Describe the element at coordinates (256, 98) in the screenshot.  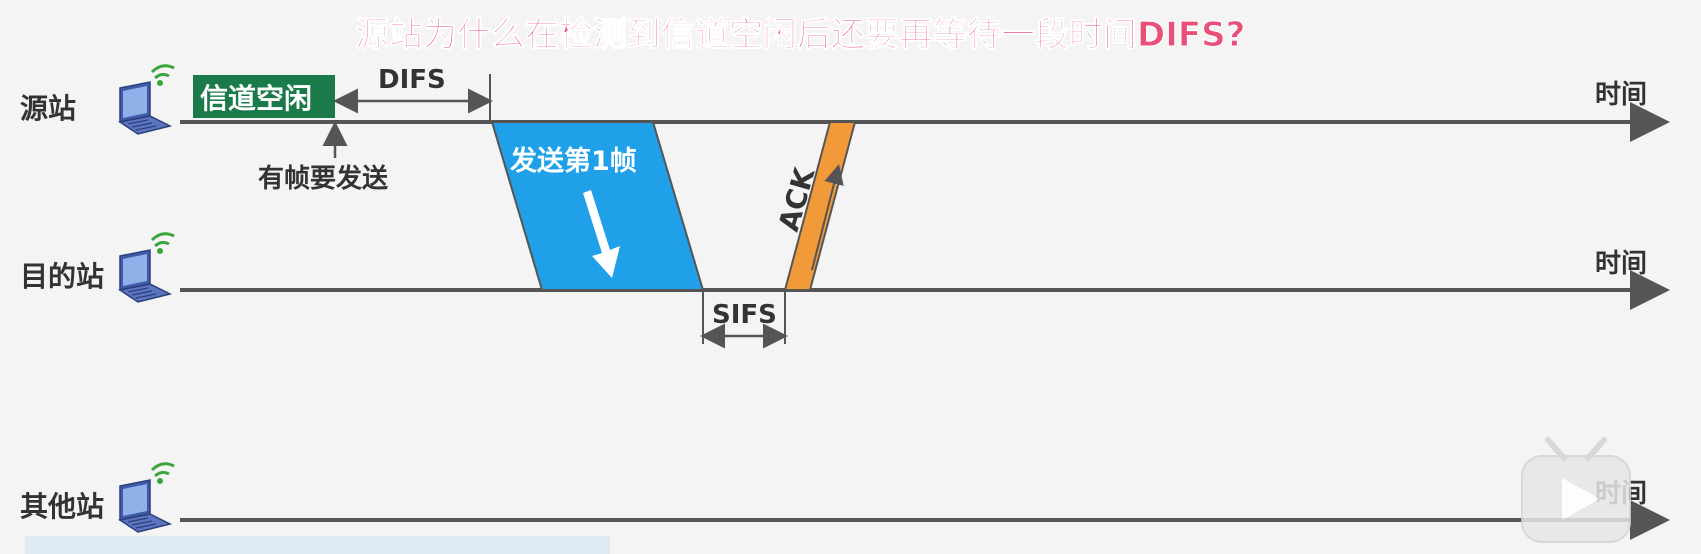
I see `channel-idle-label: 信道空闲` at that location.